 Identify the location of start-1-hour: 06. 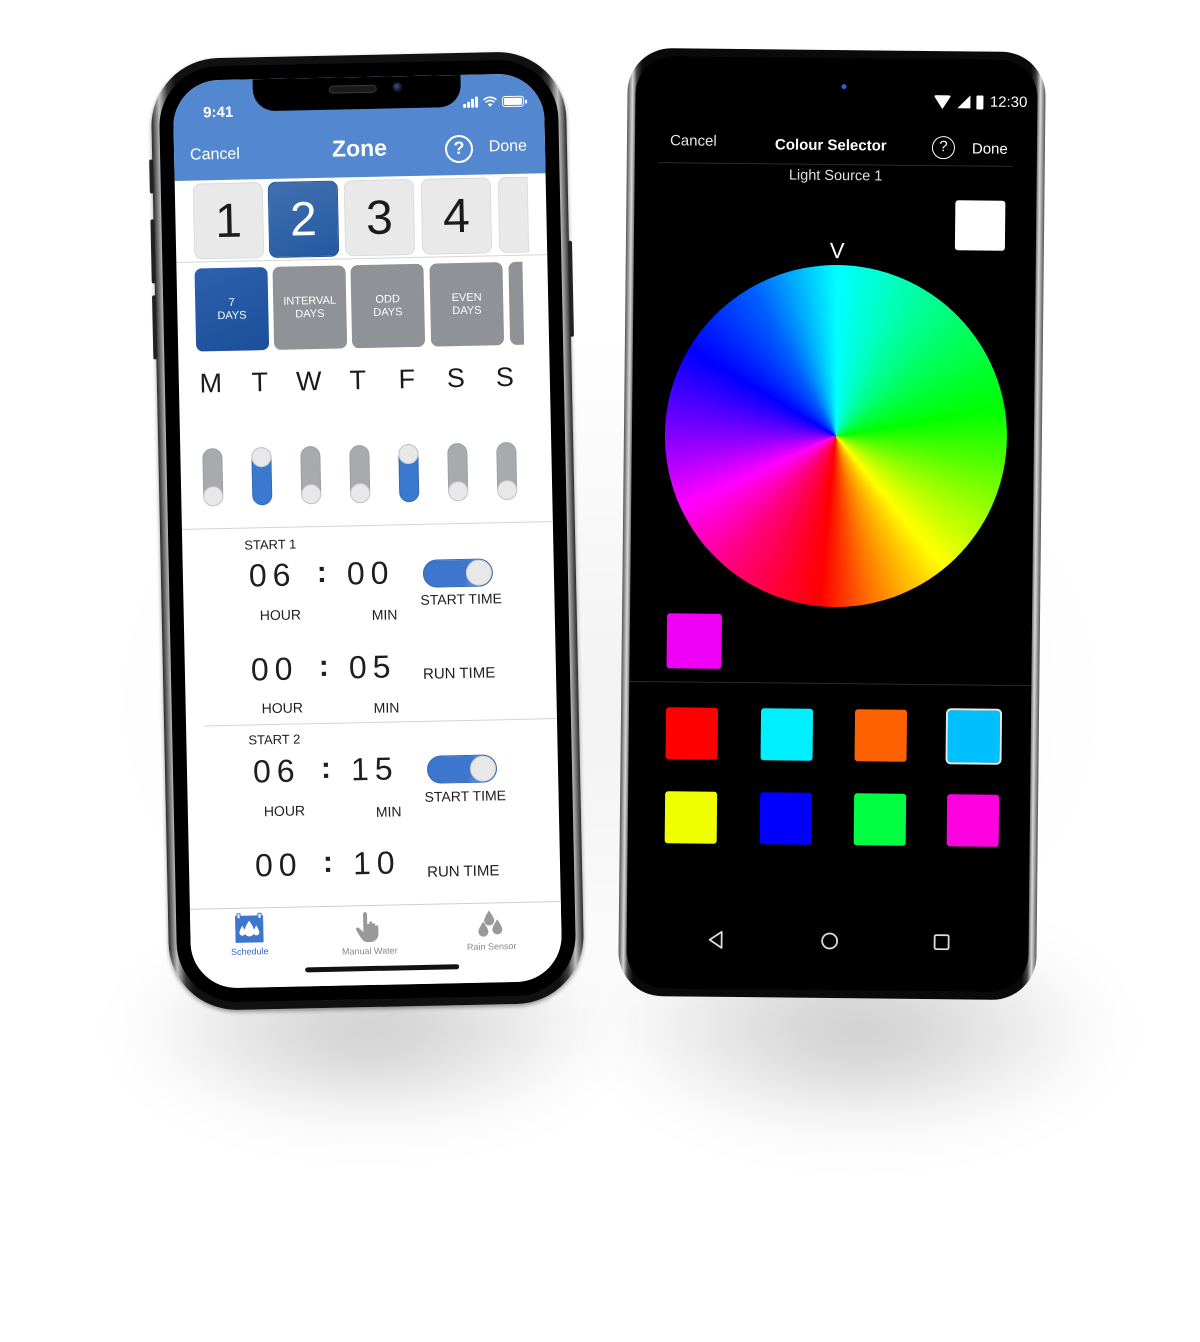
(273, 576).